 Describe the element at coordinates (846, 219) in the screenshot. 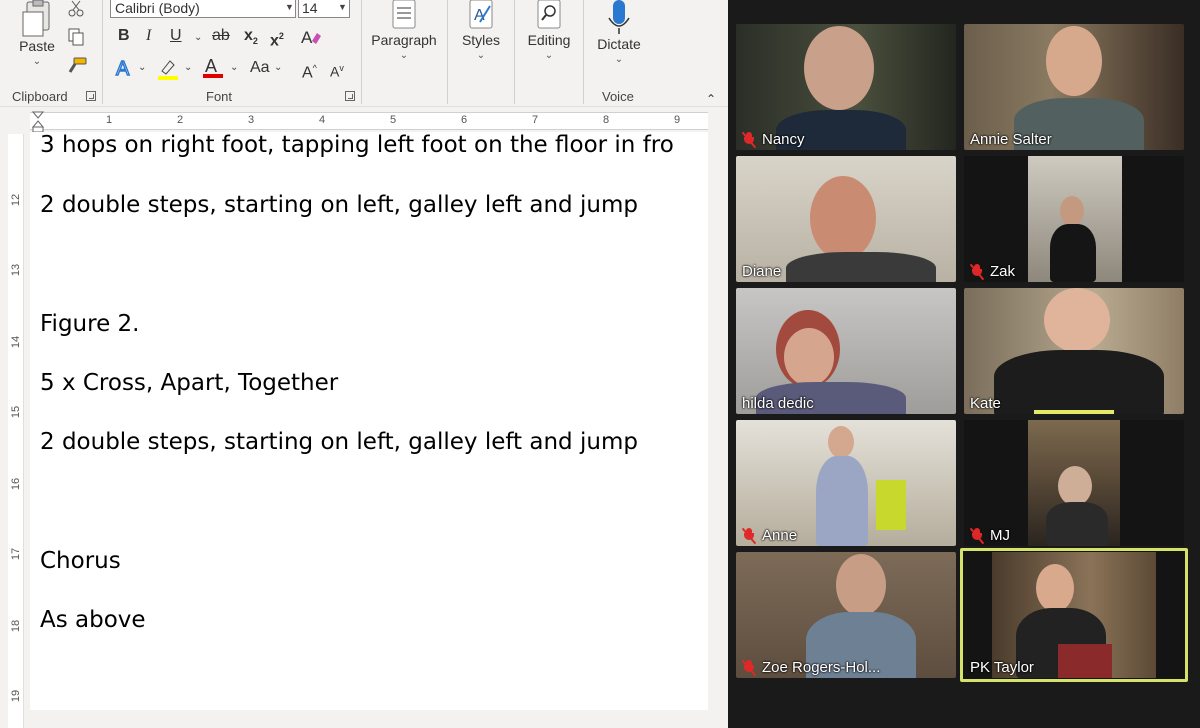

I see `participant-tile-diane: Diane` at that location.